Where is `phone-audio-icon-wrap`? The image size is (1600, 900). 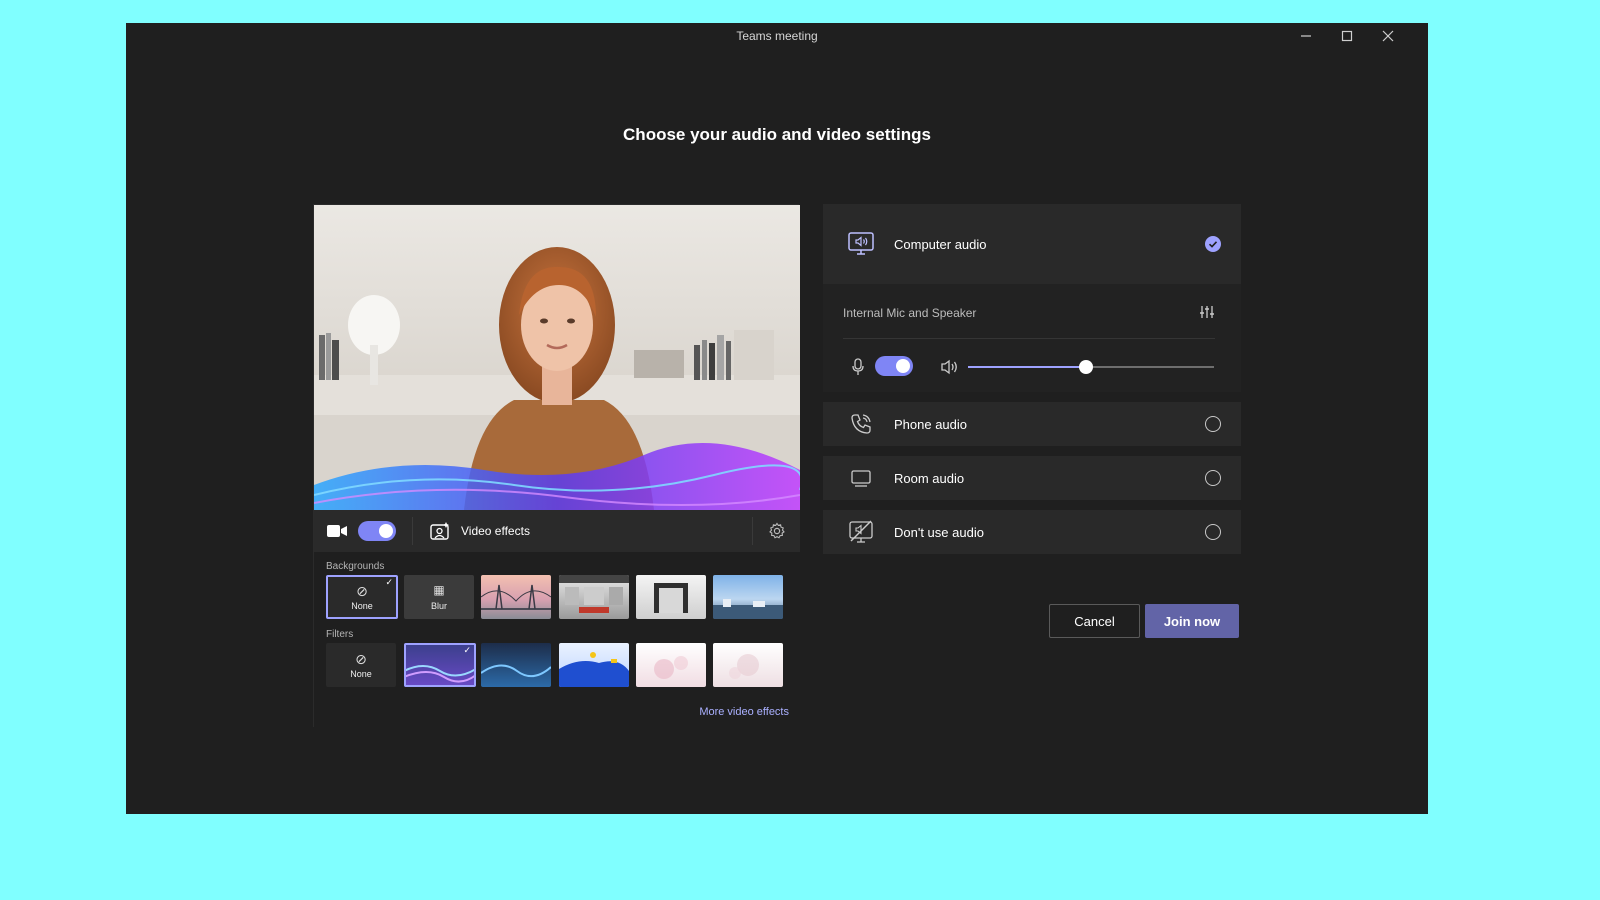
phone-audio-icon-wrap is located at coordinates (861, 424).